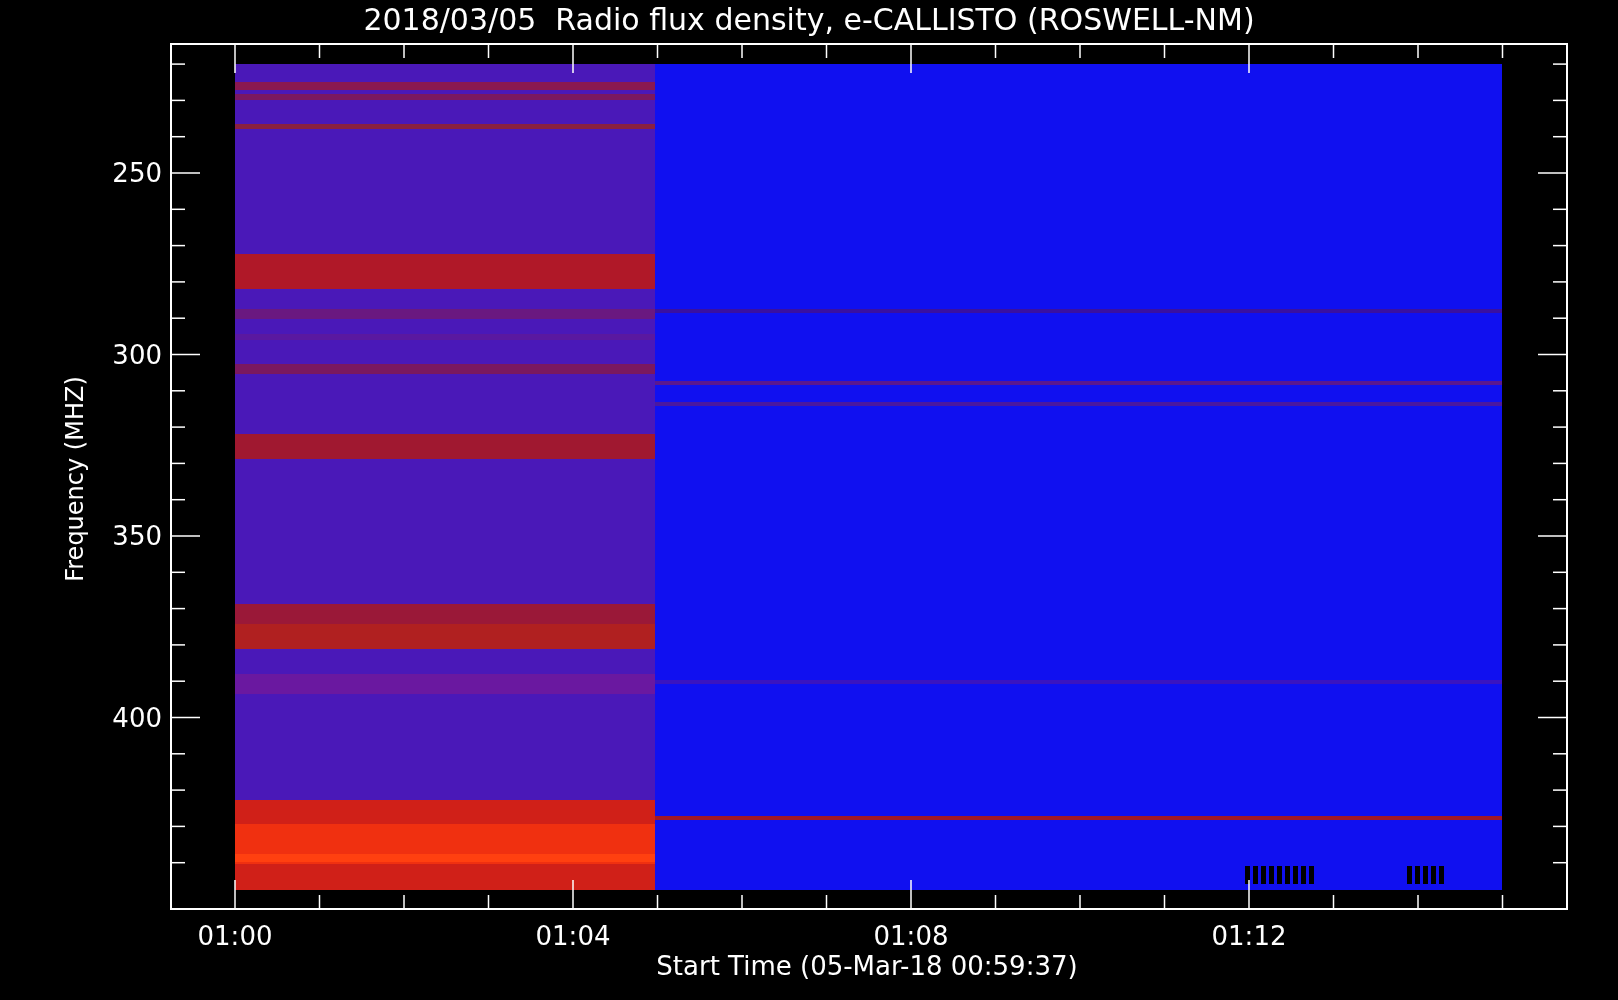  What do you see at coordinates (235, 936) in the screenshot?
I see `x-tick-label: 01:00` at bounding box center [235, 936].